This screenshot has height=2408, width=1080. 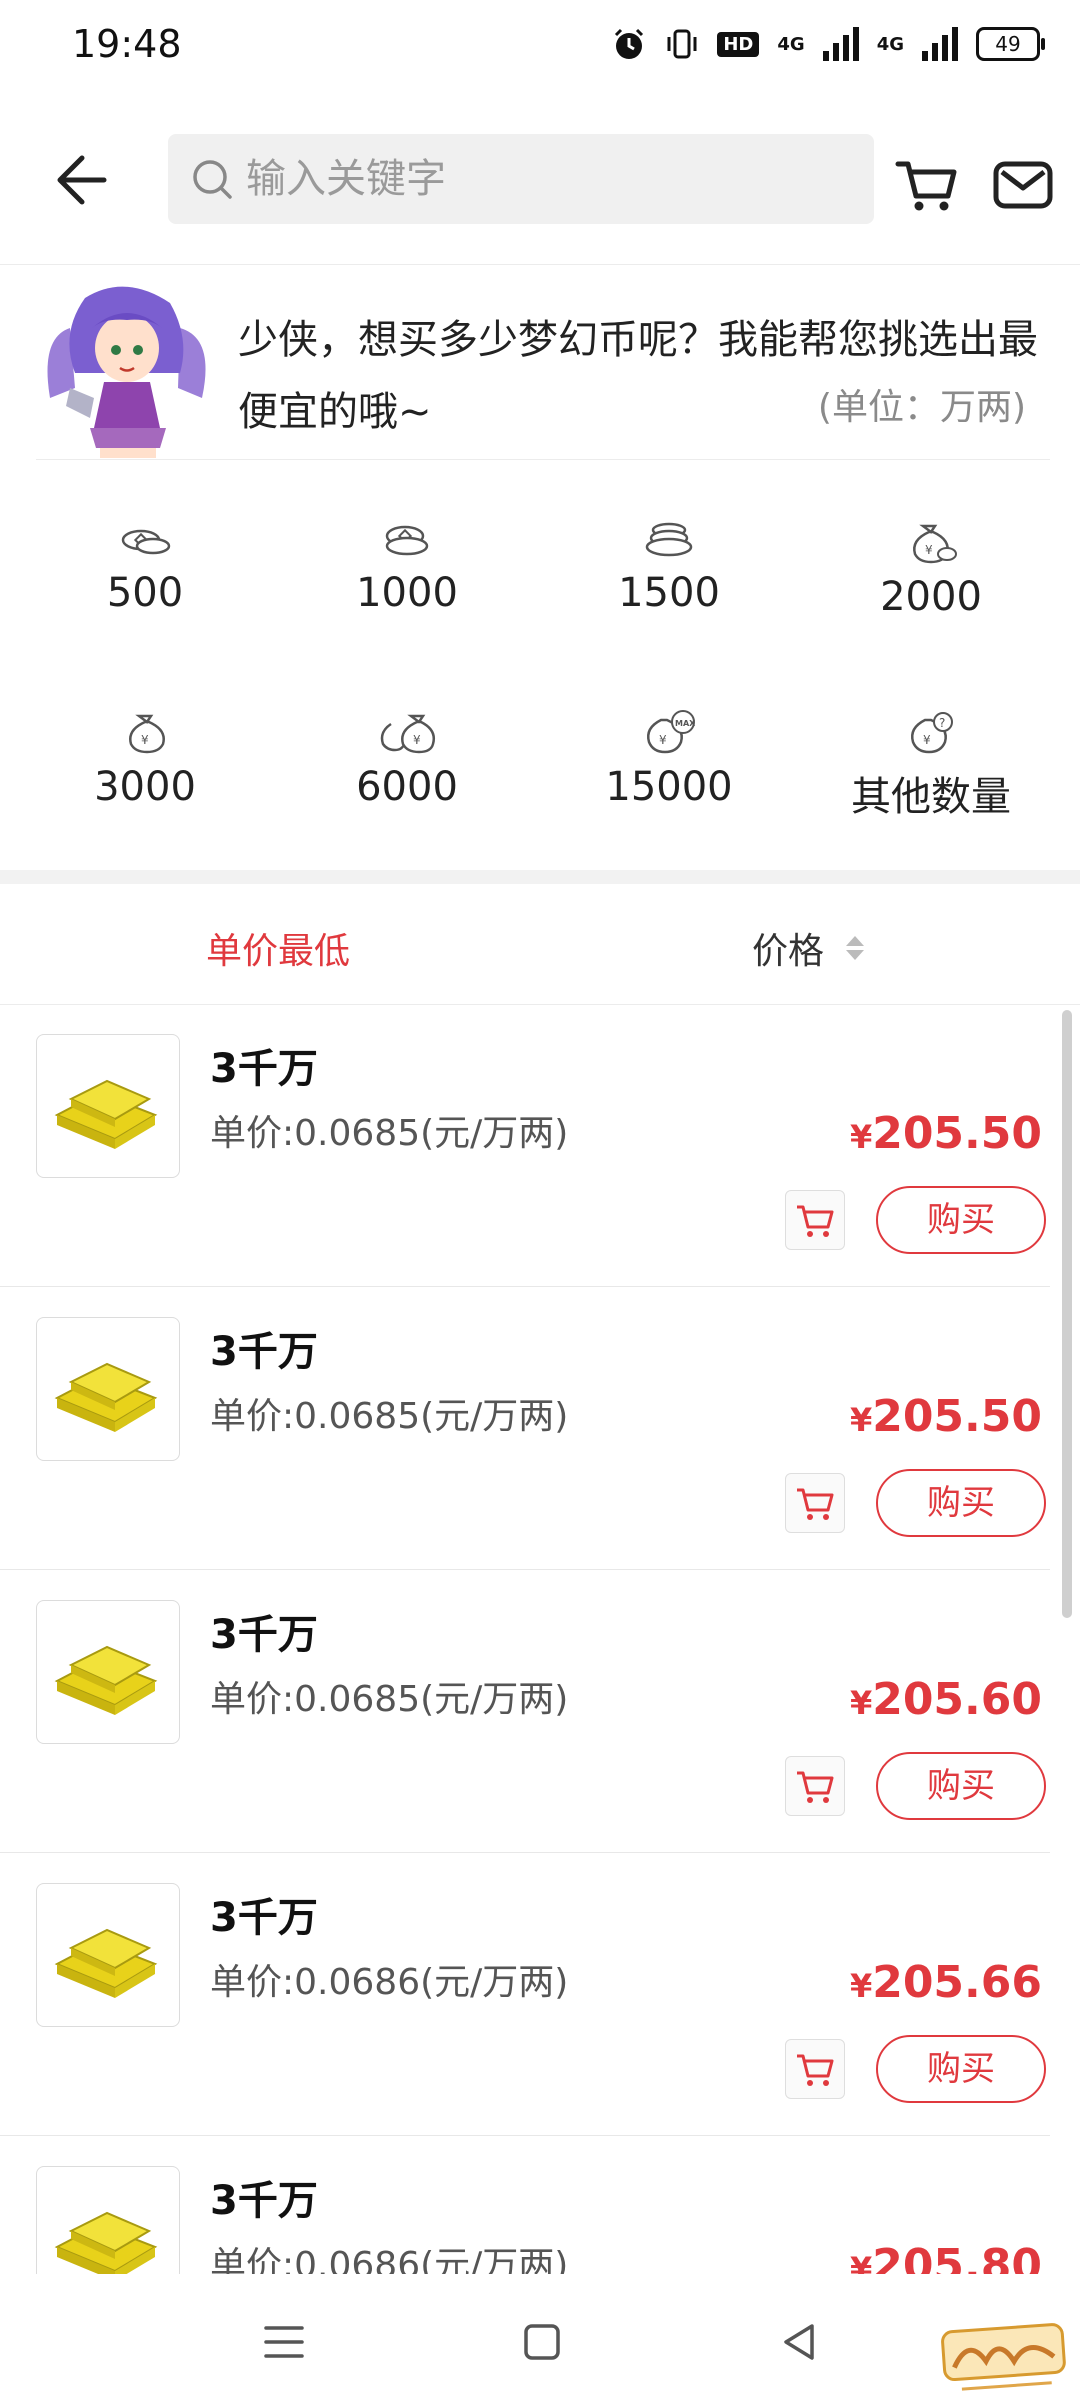 I want to click on nav-menu-button, so click(x=284, y=2342).